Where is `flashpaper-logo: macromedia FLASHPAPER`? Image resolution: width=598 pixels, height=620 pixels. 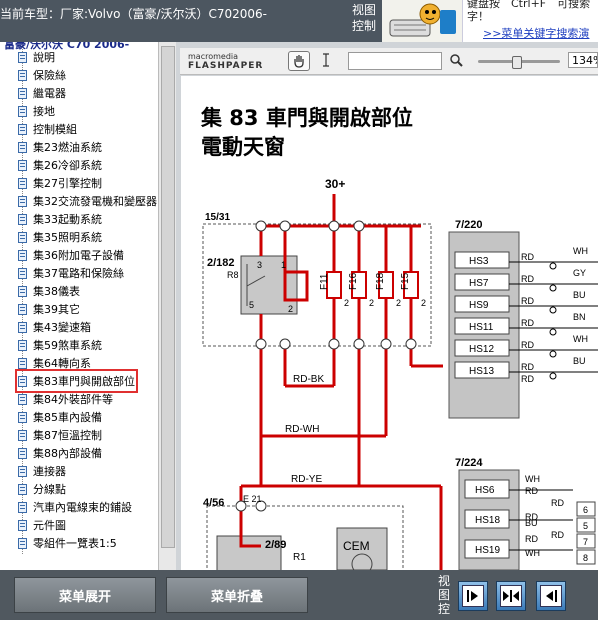 flashpaper-logo: macromedia FLASHPAPER is located at coordinates (225, 61).